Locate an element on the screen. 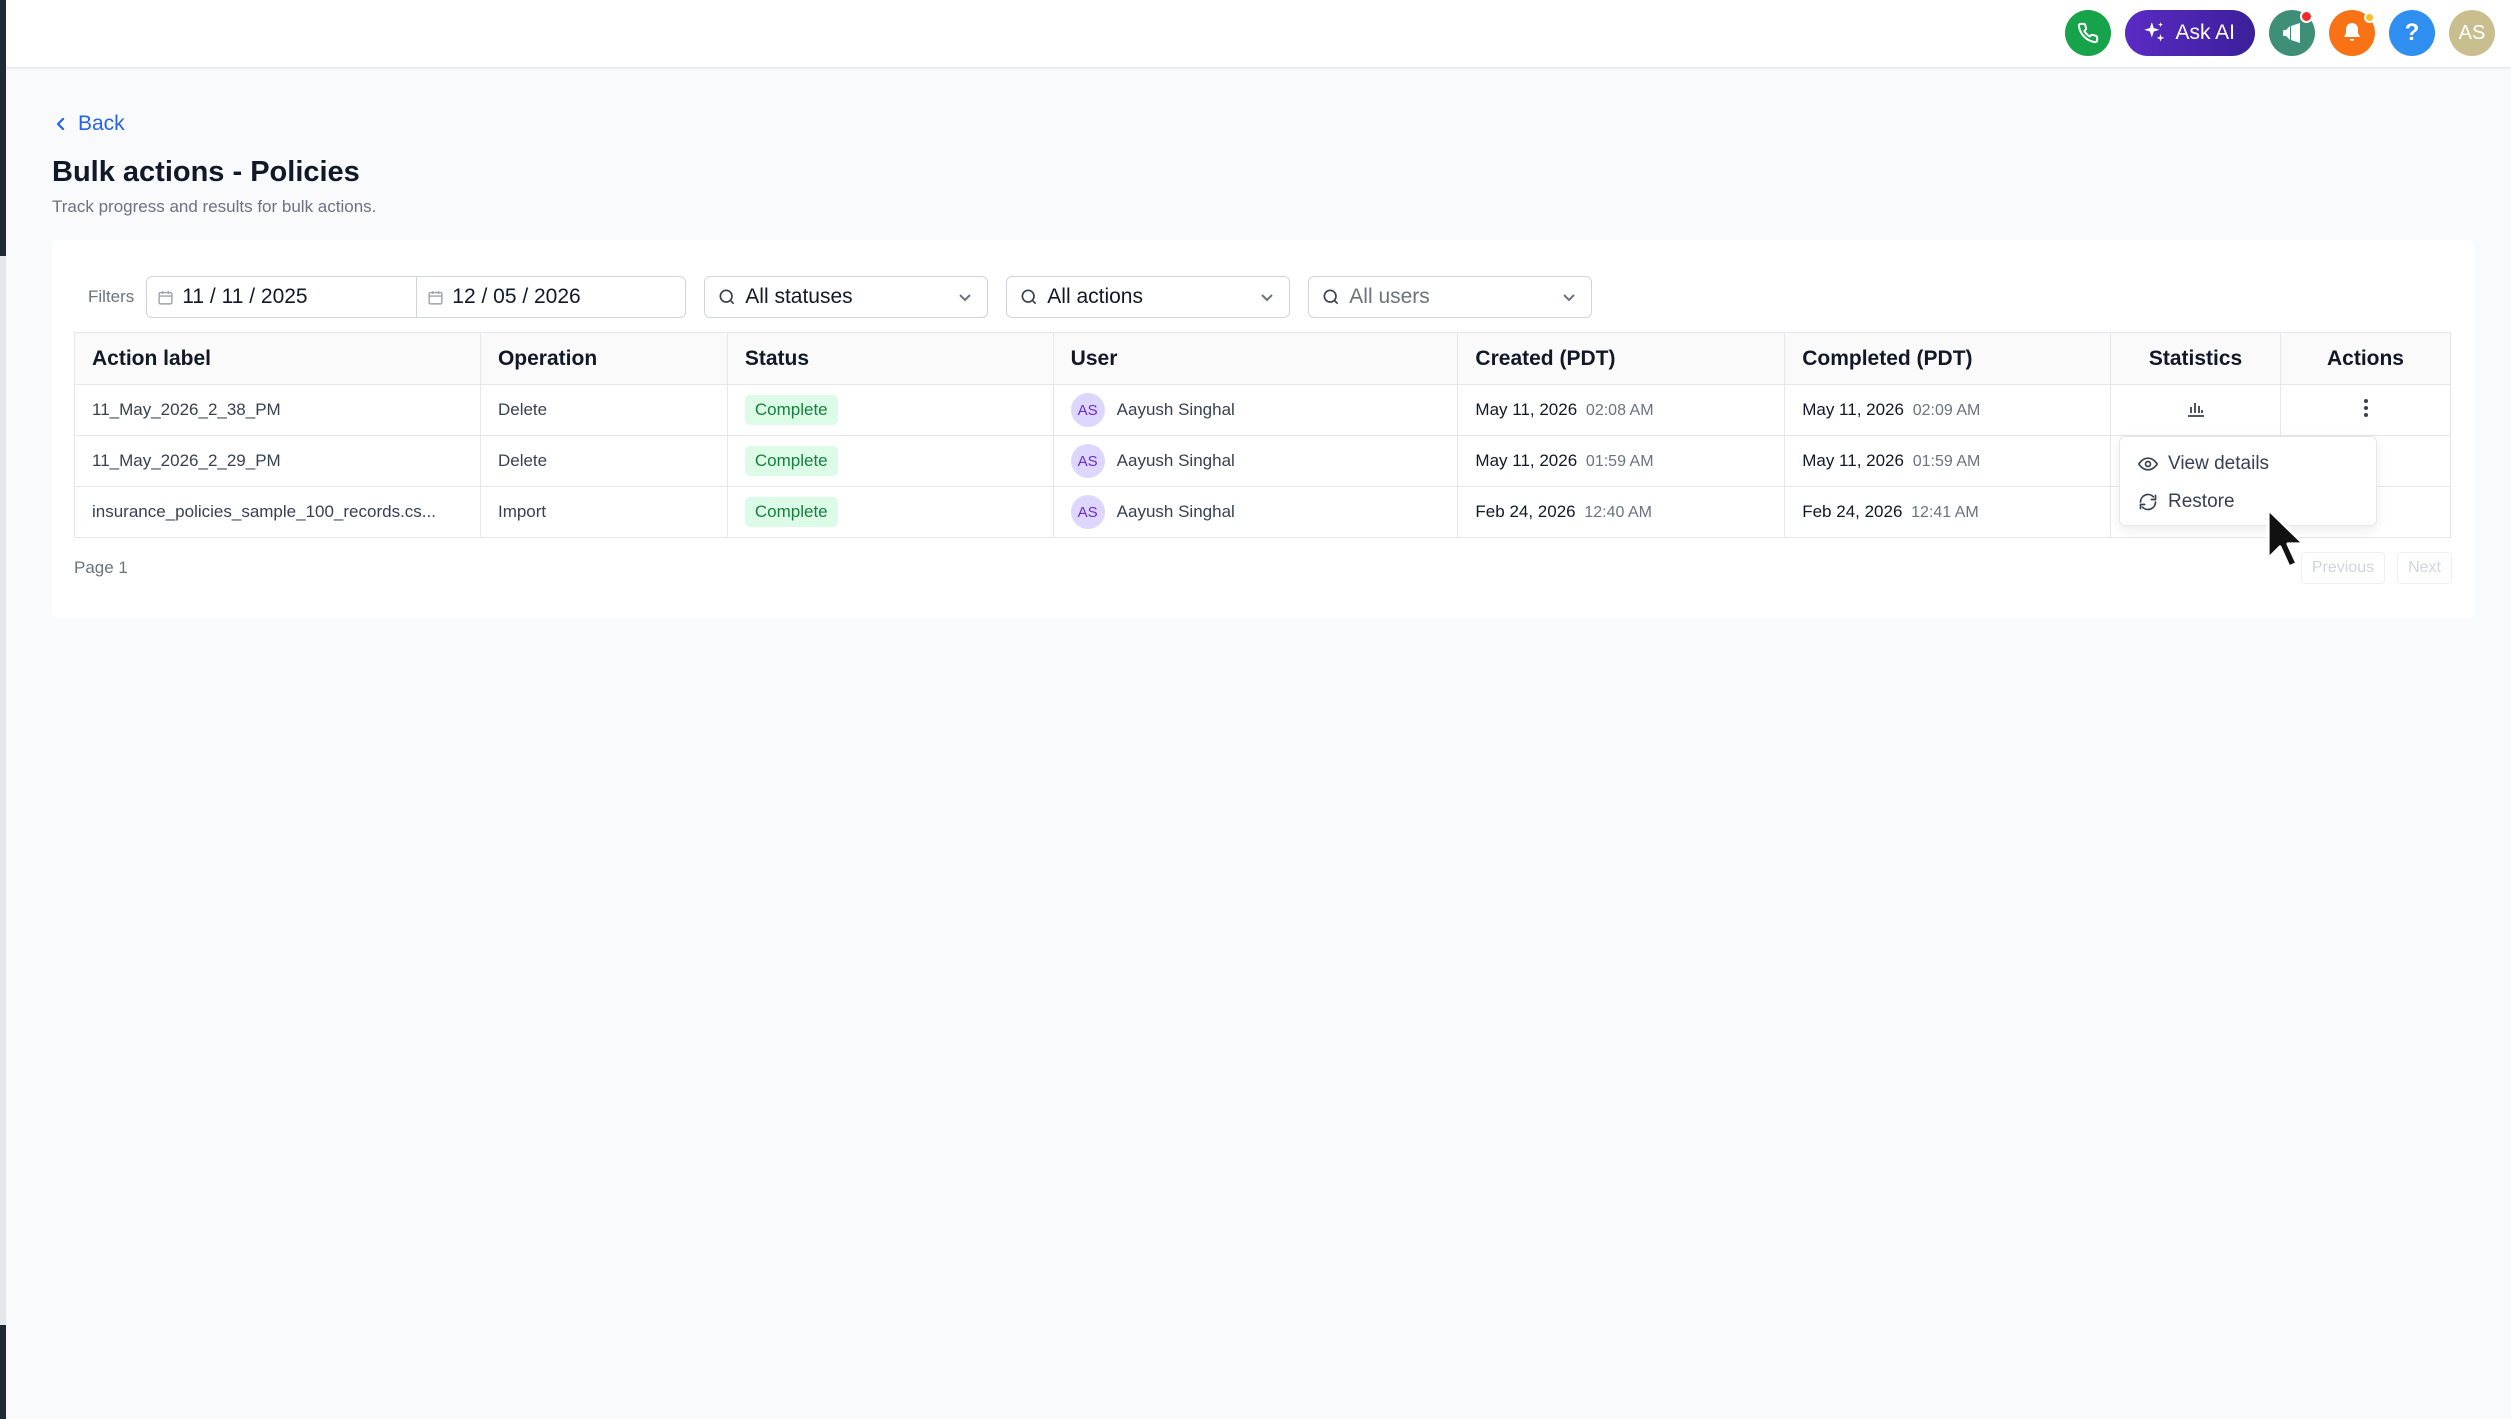 The height and width of the screenshot is (1419, 2511). column-header-operation: Operation is located at coordinates (603, 358).